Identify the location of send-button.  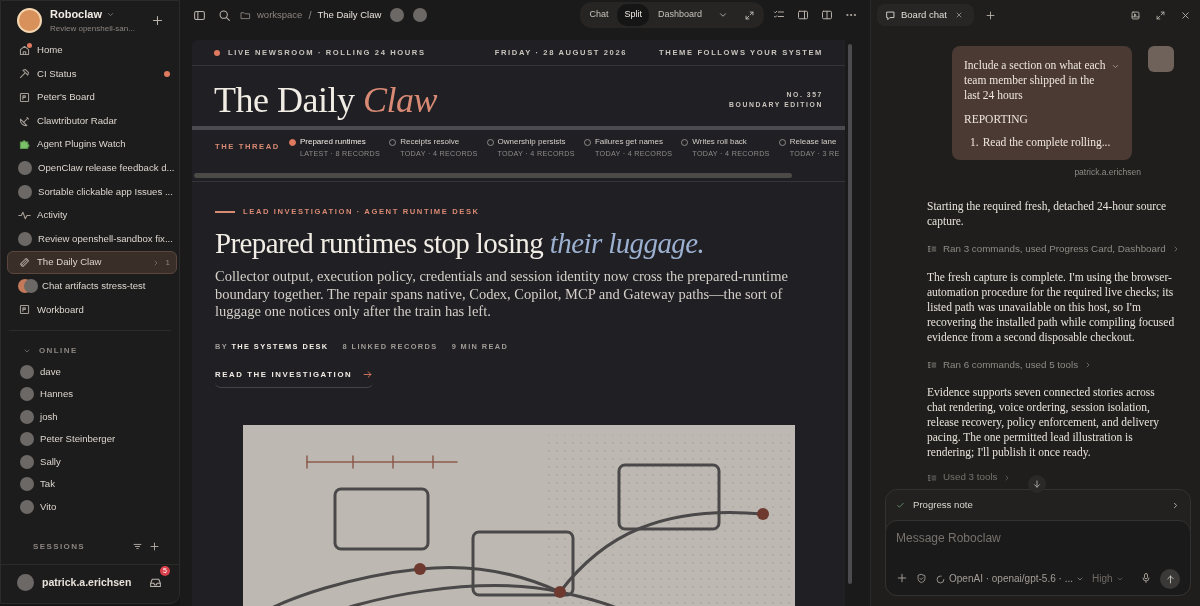
(1170, 579).